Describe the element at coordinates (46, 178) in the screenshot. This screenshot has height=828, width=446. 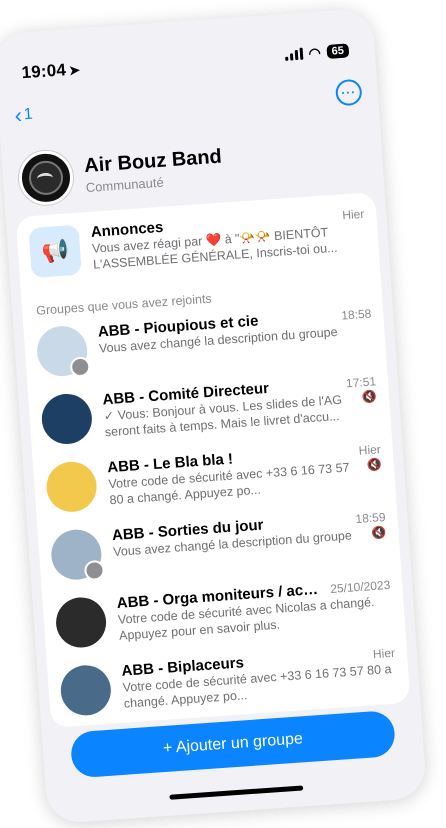
I see `community-avatar` at that location.